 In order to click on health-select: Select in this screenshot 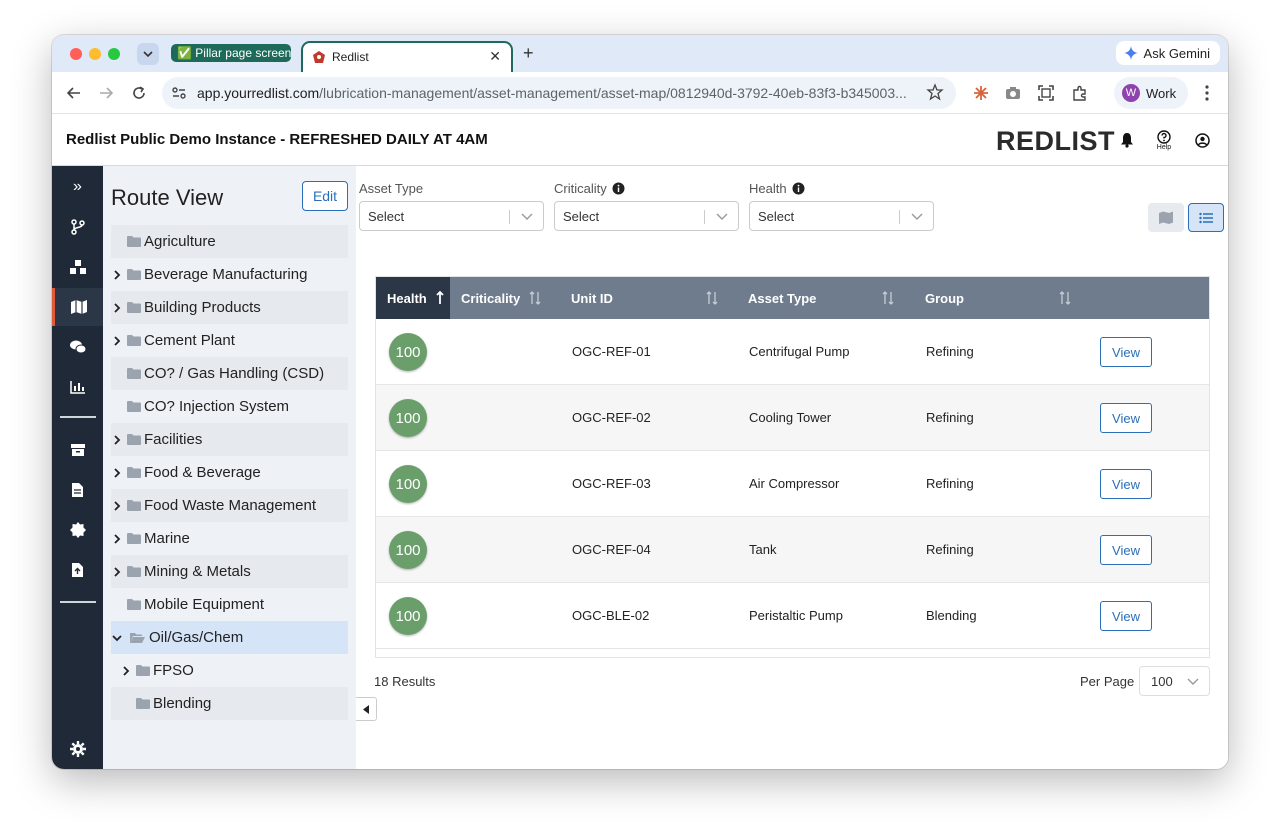, I will do `click(841, 216)`.